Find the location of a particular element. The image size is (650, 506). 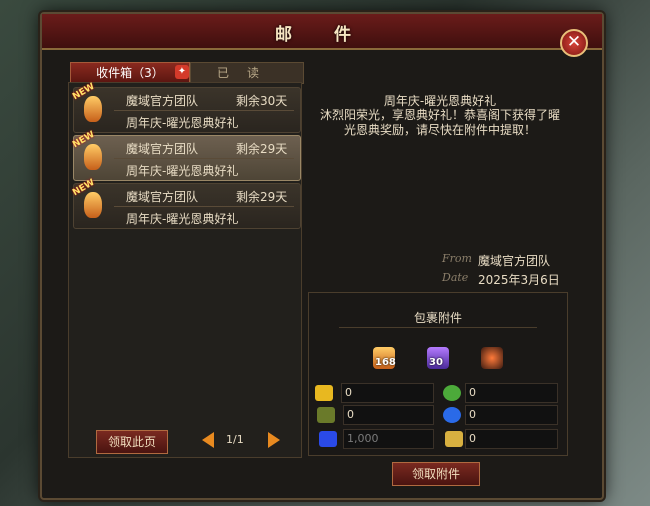

purple-crystal-icon: 30 is located at coordinates (438, 358).